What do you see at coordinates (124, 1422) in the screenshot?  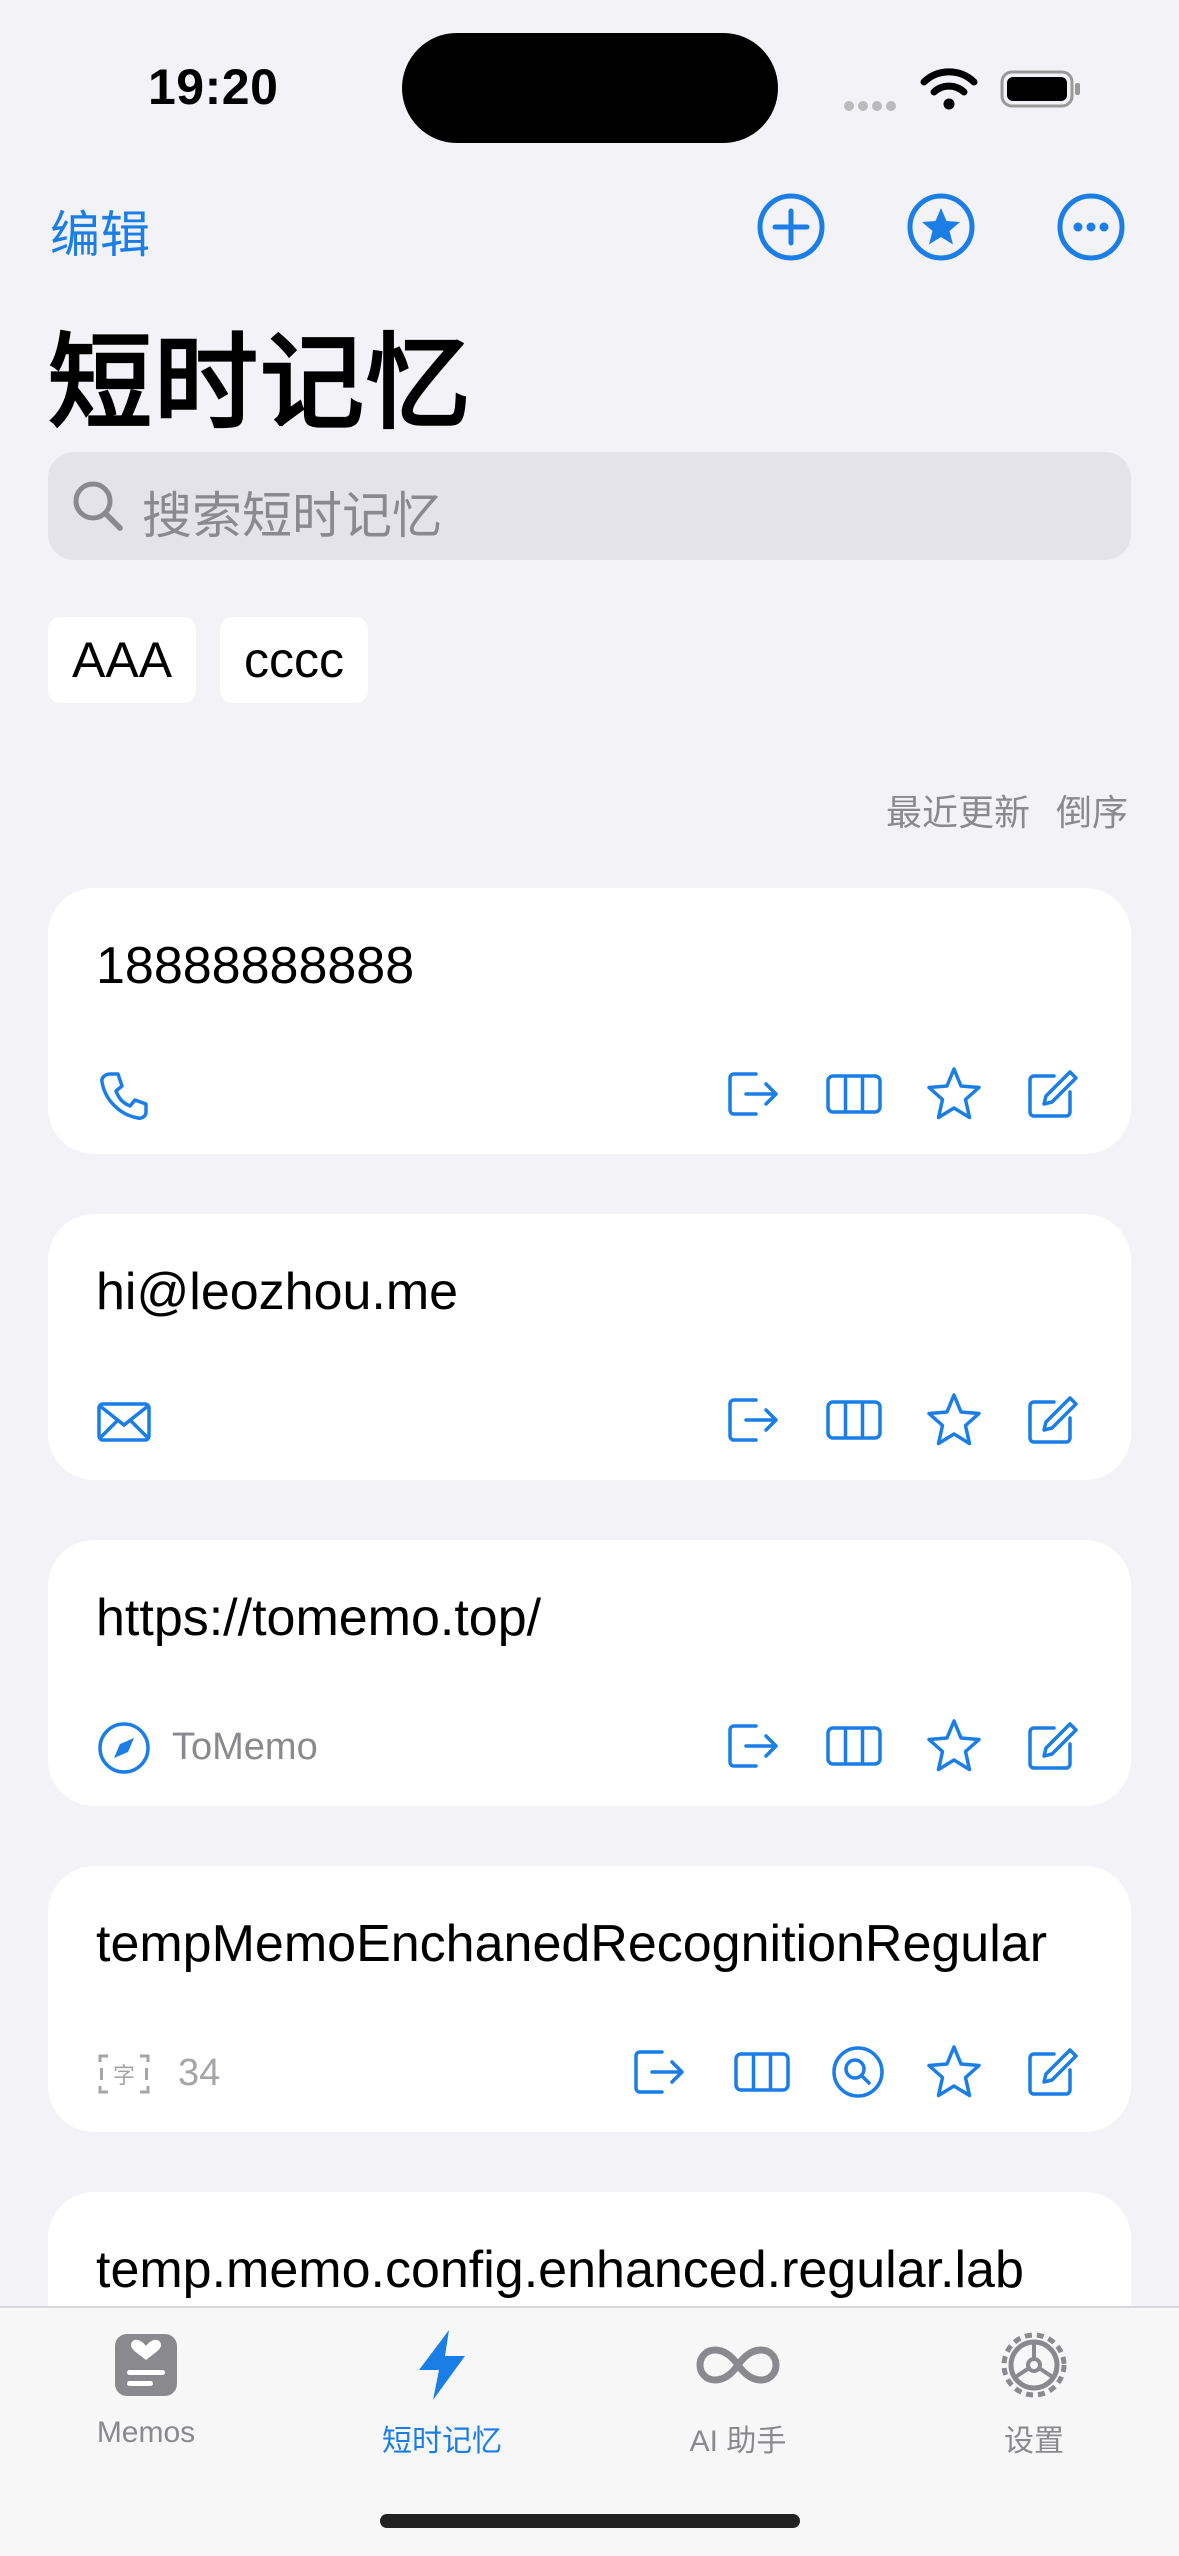 I see `envelope-icon` at bounding box center [124, 1422].